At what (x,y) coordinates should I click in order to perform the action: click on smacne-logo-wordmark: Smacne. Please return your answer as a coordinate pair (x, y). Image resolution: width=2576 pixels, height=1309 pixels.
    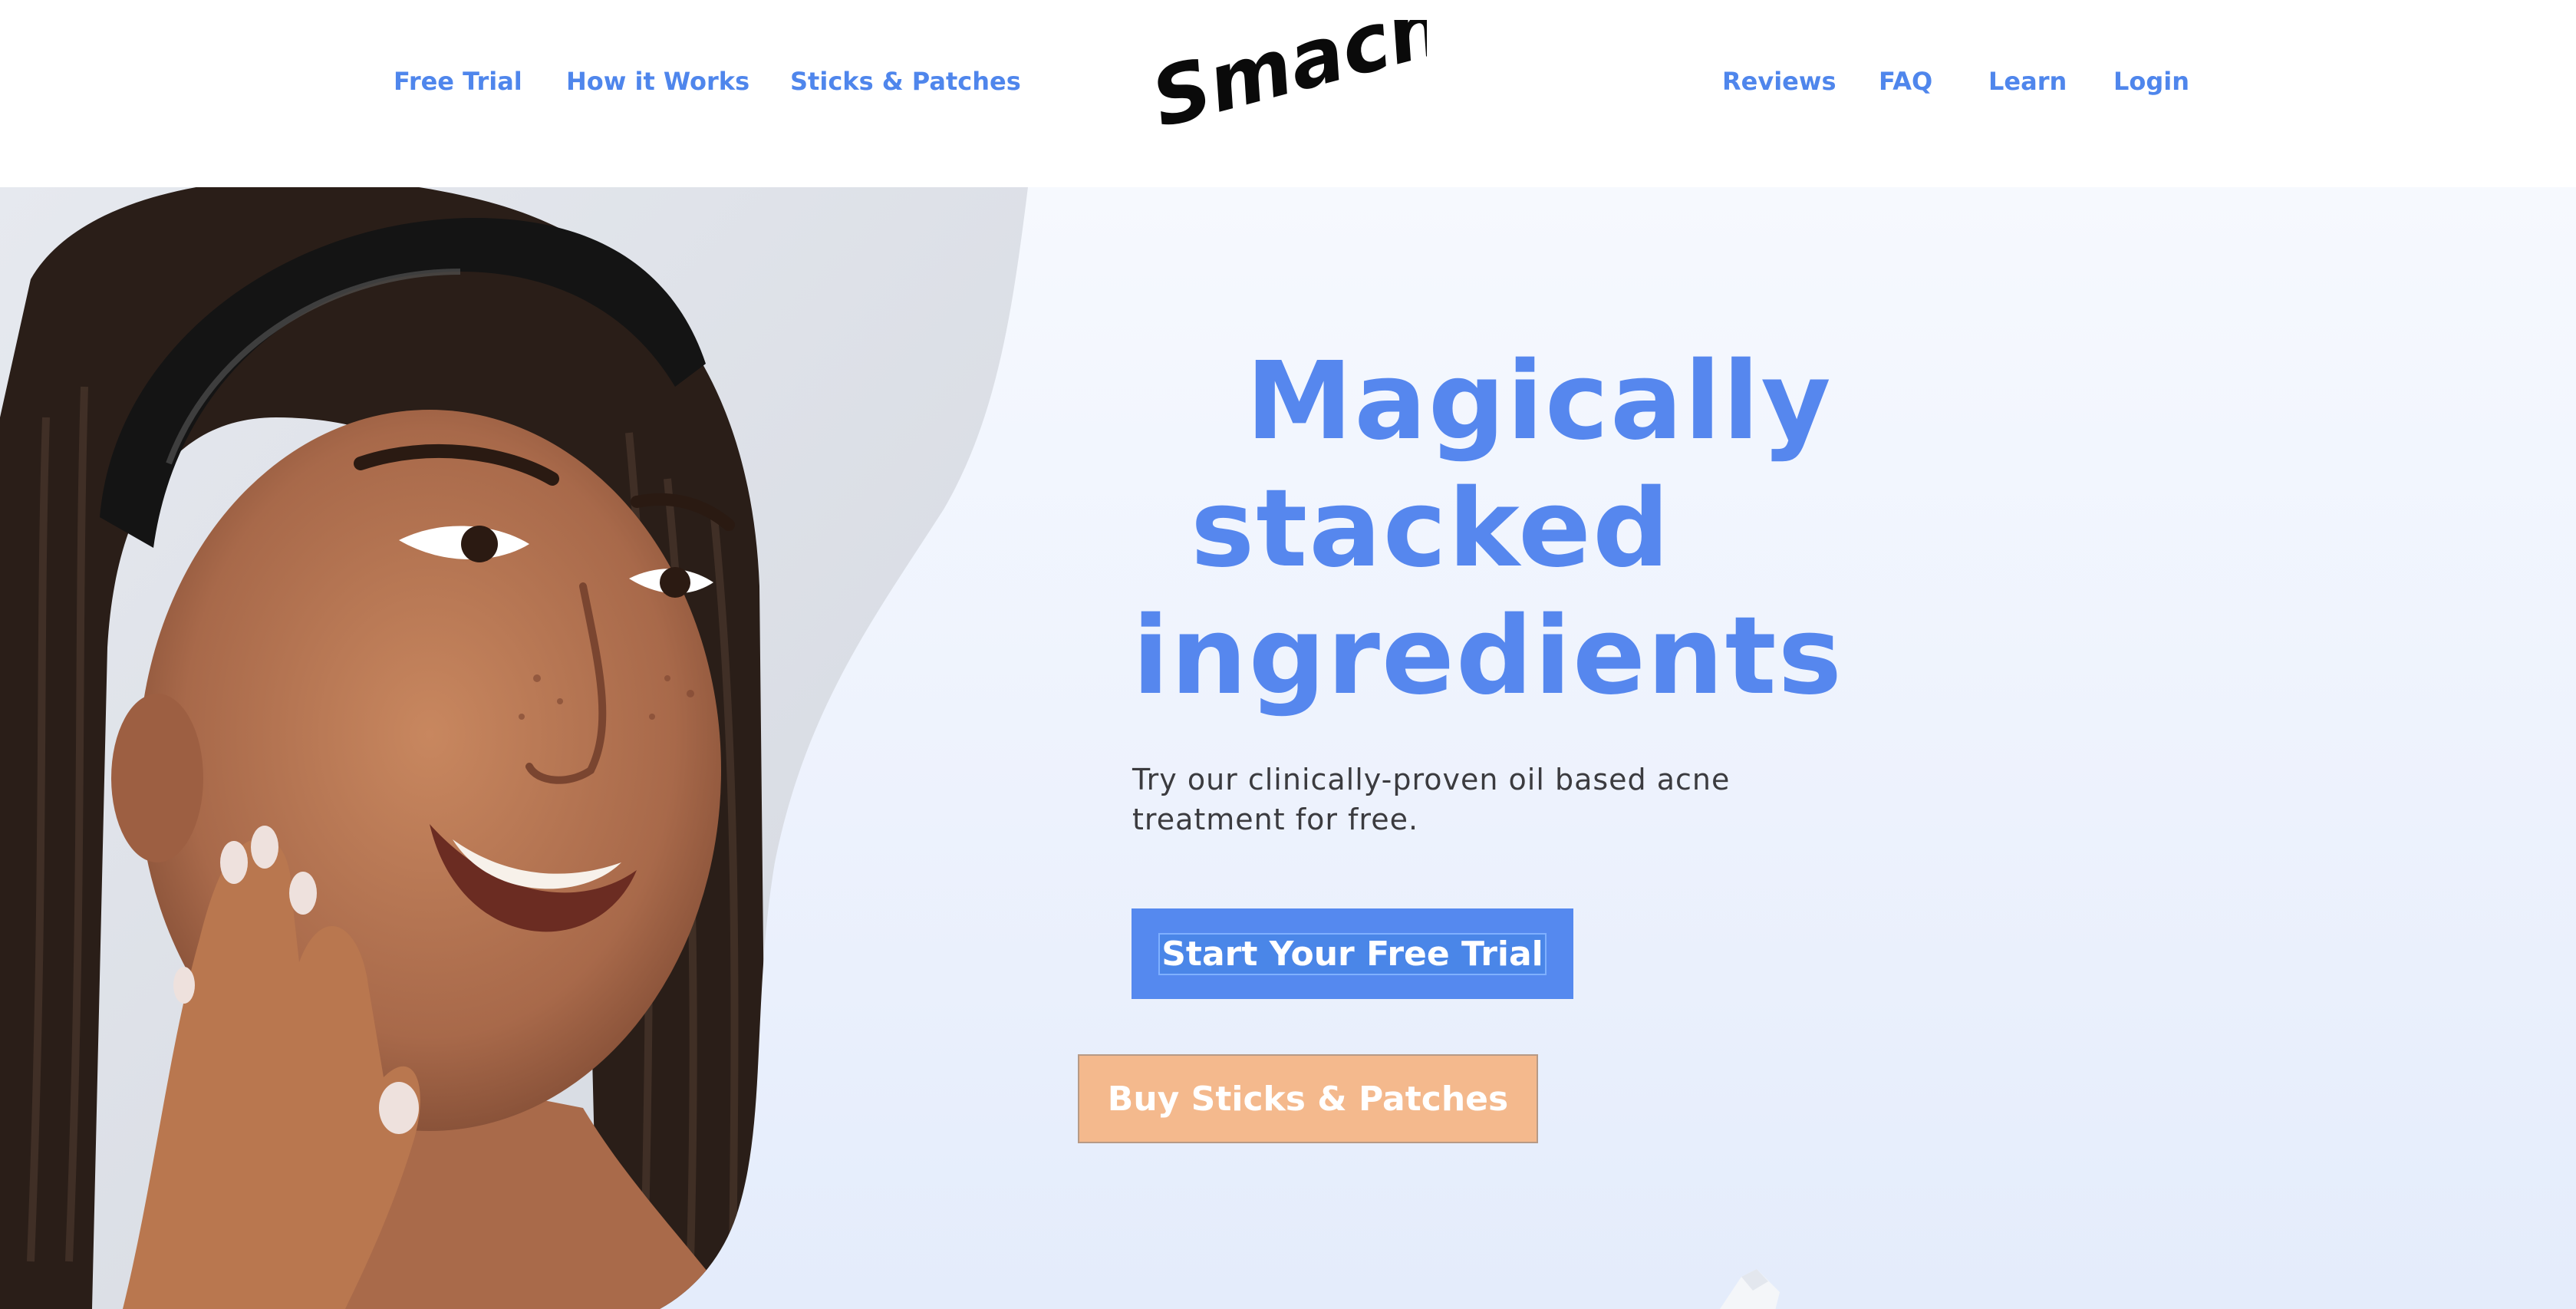
    Looking at the image, I should click on (1324, 73).